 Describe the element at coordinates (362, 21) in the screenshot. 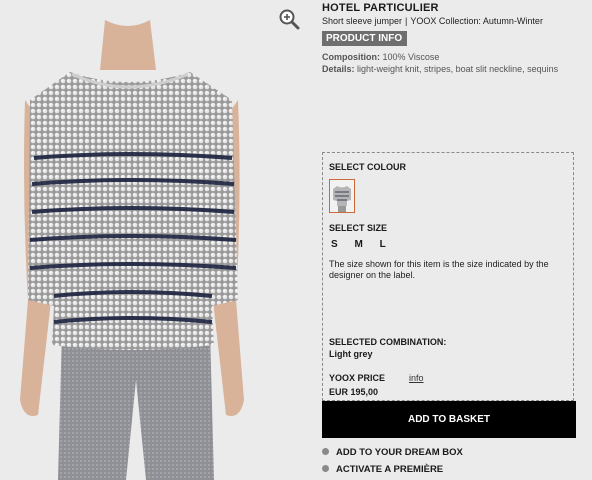

I see `product-category: Short sleeve jumper` at that location.